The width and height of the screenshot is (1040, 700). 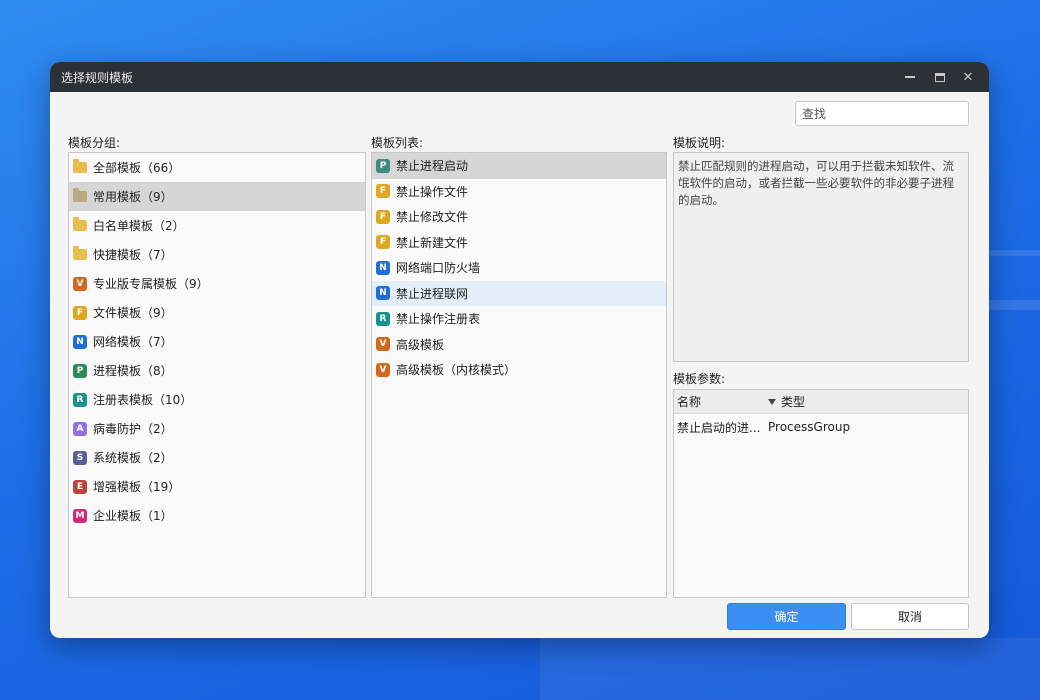 I want to click on group-item-label: 系统模板（2）, so click(x=133, y=458).